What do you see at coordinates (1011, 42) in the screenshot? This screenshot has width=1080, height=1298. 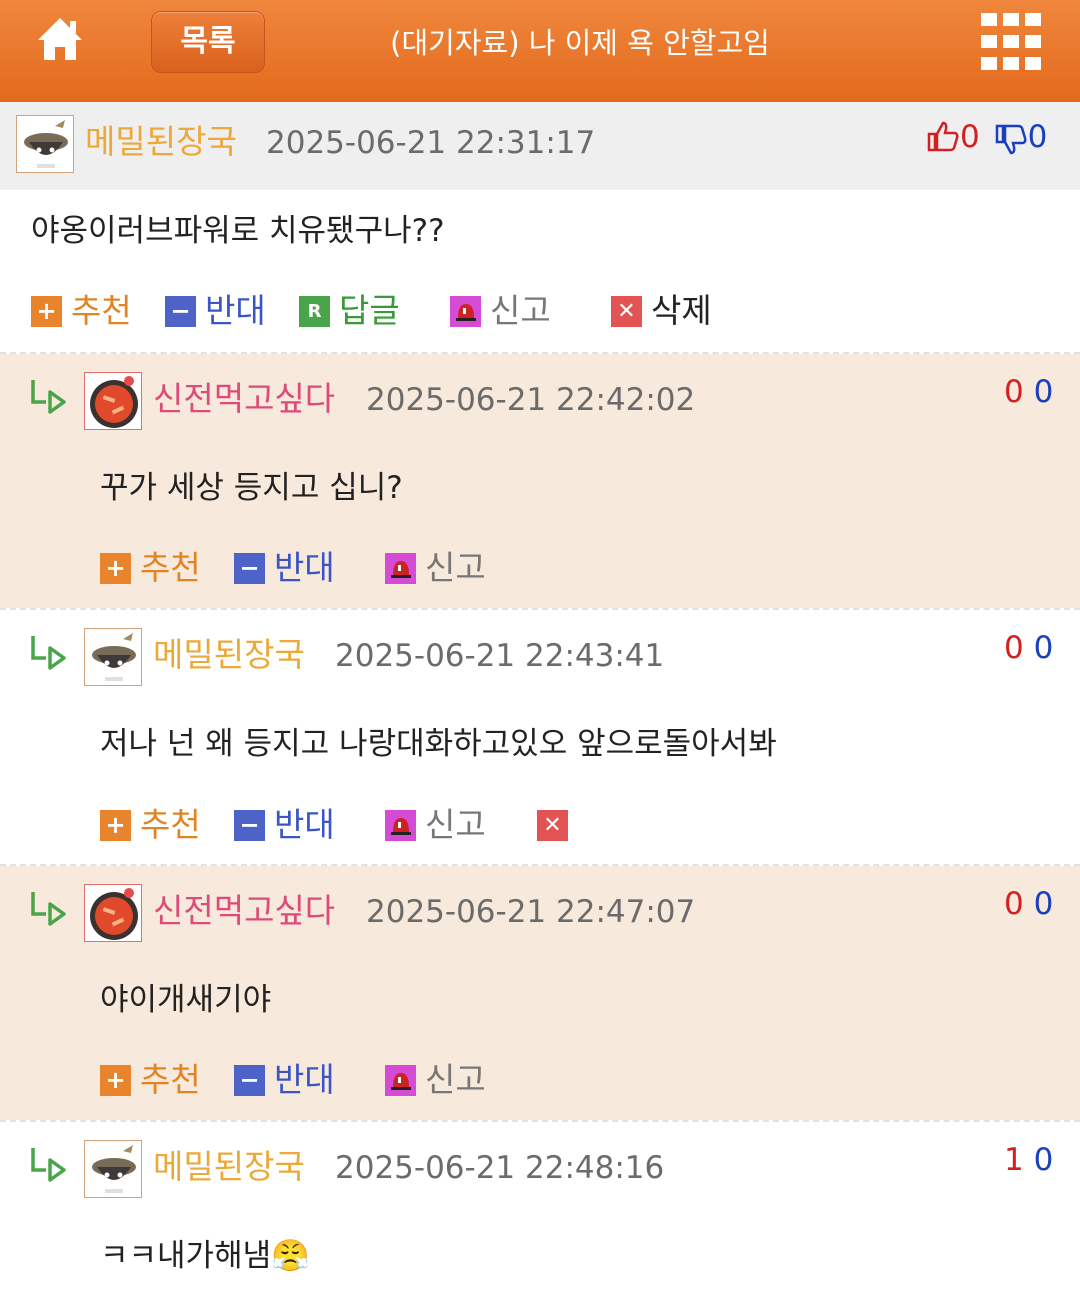 I see `grid-menu-icon` at bounding box center [1011, 42].